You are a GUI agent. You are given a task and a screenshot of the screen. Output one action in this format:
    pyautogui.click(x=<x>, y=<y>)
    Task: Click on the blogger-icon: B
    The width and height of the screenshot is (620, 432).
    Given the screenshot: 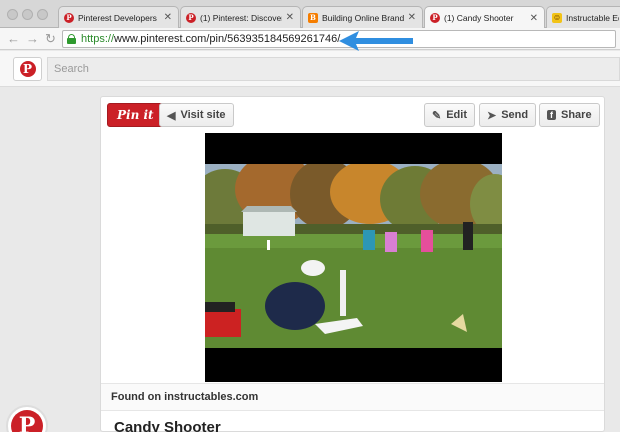 What is the action you would take?
    pyautogui.click(x=313, y=17)
    